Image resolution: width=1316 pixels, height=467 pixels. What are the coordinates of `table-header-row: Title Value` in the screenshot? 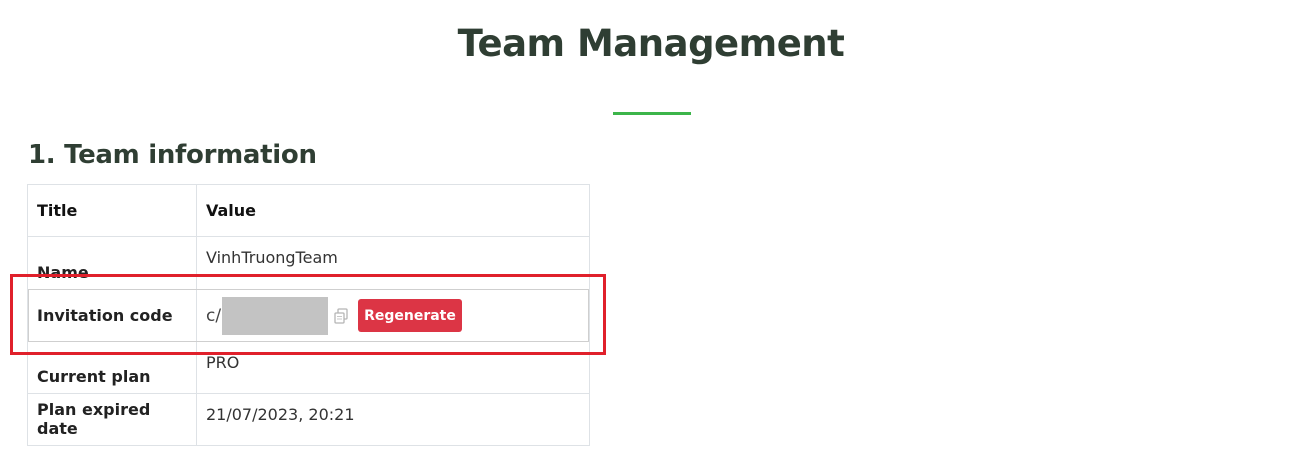 It's located at (308, 210).